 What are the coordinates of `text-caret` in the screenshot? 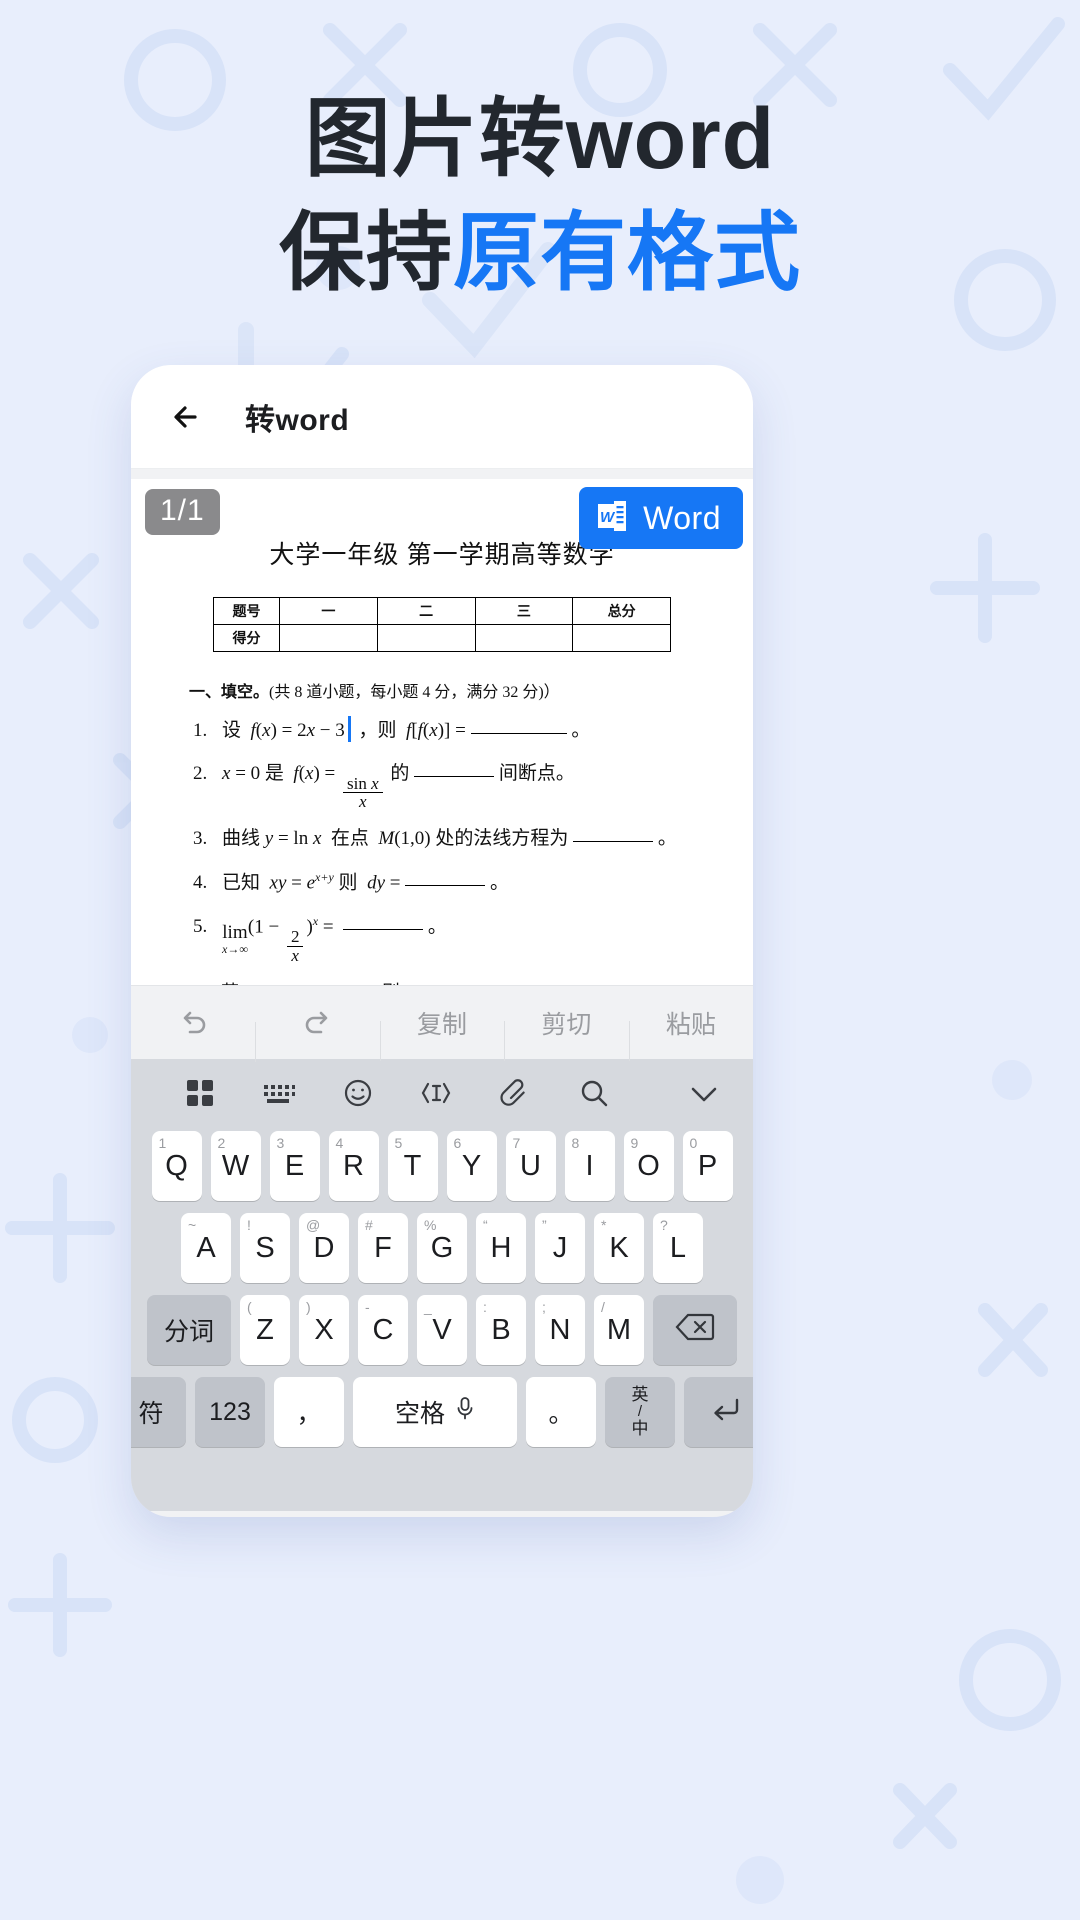 It's located at (349, 729).